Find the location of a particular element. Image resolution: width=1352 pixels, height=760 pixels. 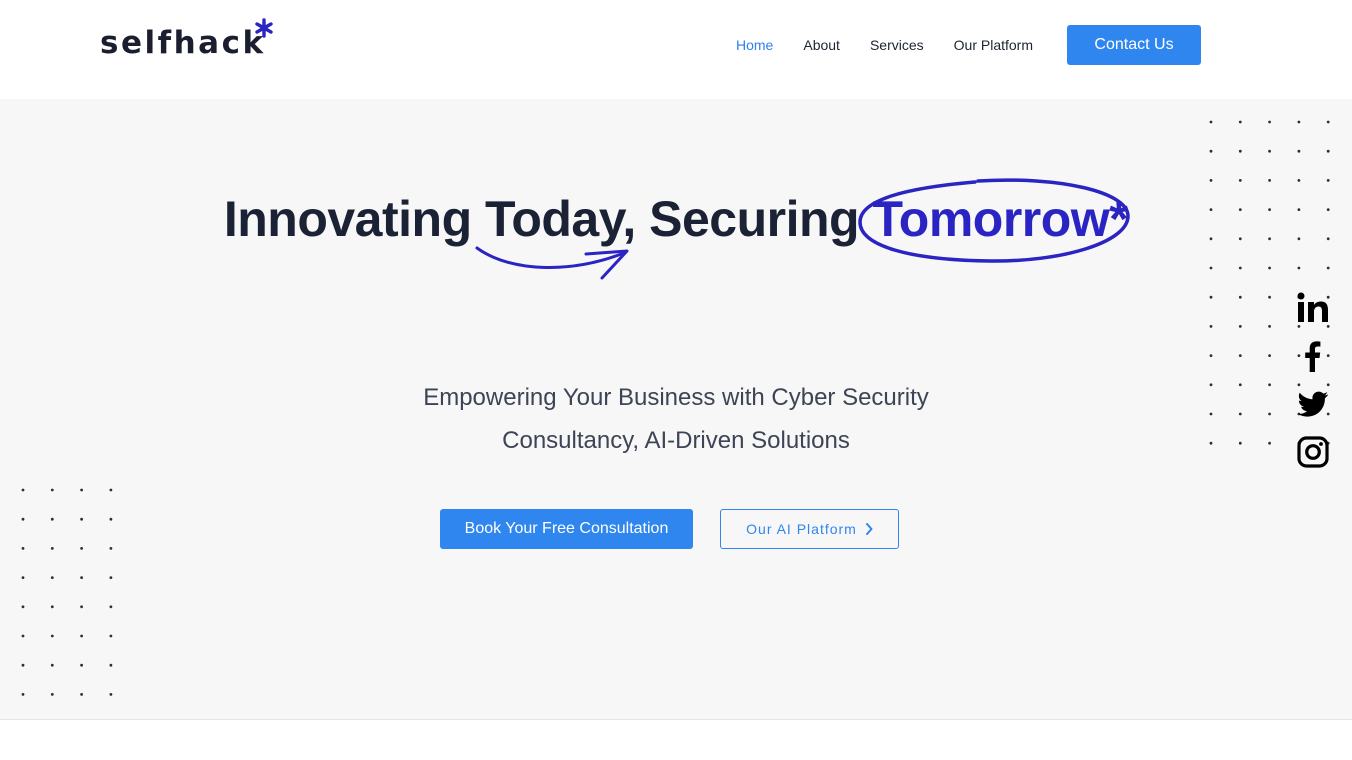

linkedin-icon is located at coordinates (1313, 308).